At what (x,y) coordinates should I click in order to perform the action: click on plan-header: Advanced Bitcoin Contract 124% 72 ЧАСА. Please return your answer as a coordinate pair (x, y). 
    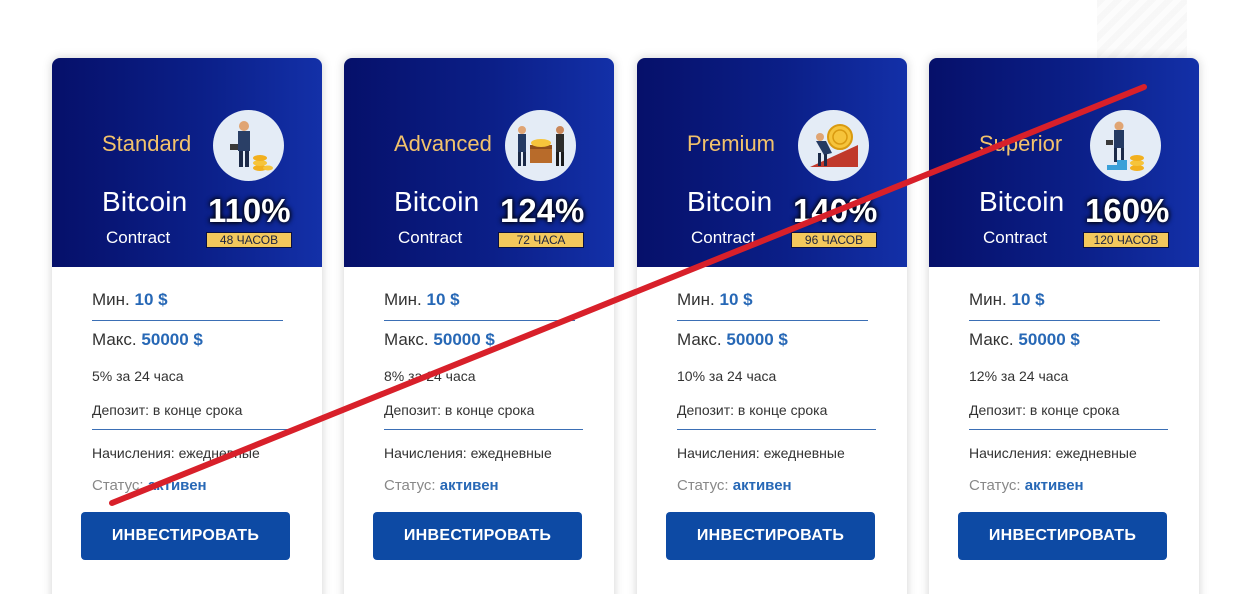
    Looking at the image, I should click on (479, 162).